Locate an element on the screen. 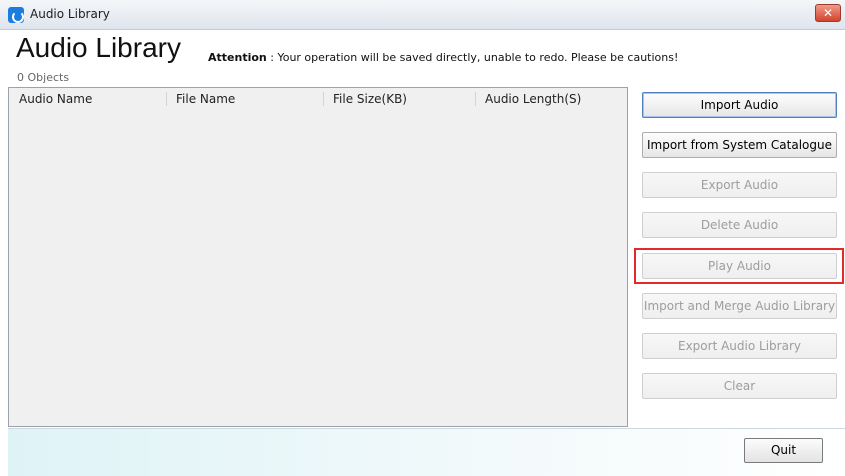  object-count: 0 Objects is located at coordinates (43, 77).